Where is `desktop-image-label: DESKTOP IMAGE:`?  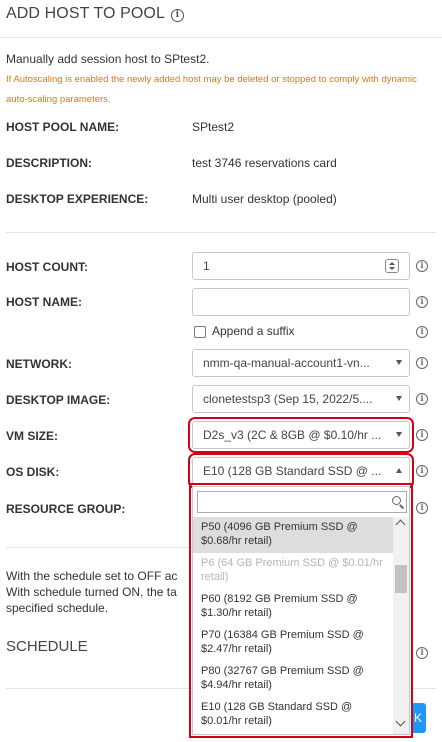
desktop-image-label: DESKTOP IMAGE: is located at coordinates (58, 400).